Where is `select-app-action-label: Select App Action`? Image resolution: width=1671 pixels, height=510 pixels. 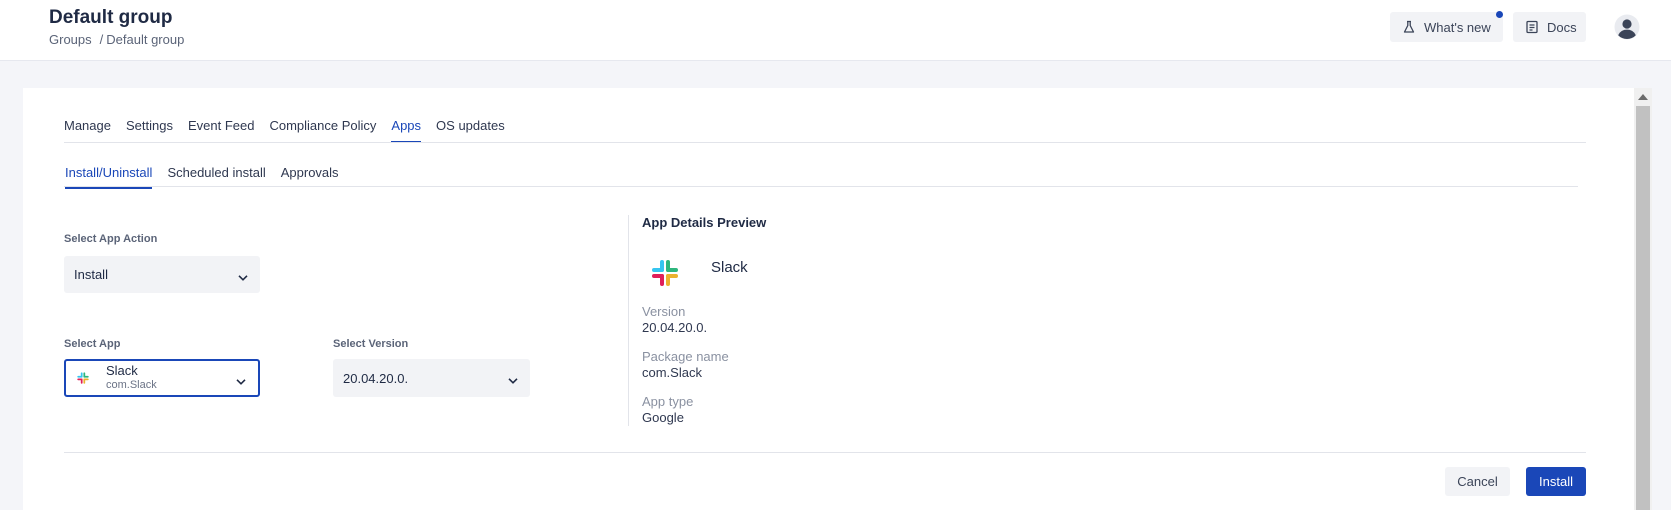
select-app-action-label: Select App Action is located at coordinates (111, 239).